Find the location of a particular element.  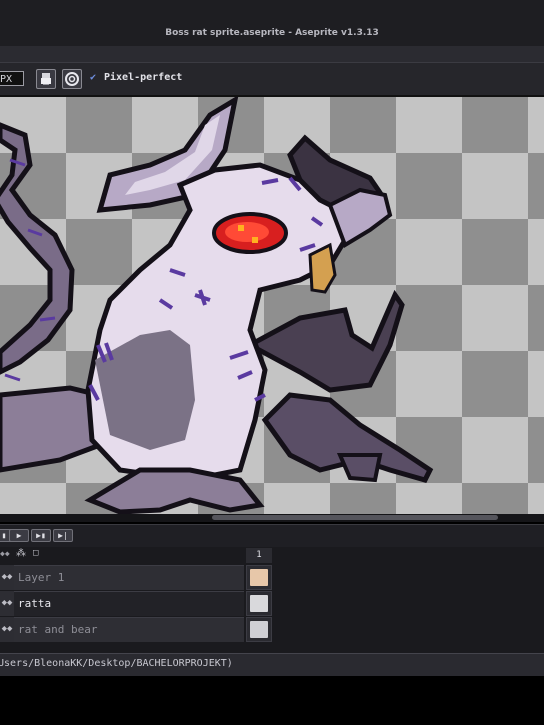

layer-row-active: ◆◆ ratta is located at coordinates (136, 604).